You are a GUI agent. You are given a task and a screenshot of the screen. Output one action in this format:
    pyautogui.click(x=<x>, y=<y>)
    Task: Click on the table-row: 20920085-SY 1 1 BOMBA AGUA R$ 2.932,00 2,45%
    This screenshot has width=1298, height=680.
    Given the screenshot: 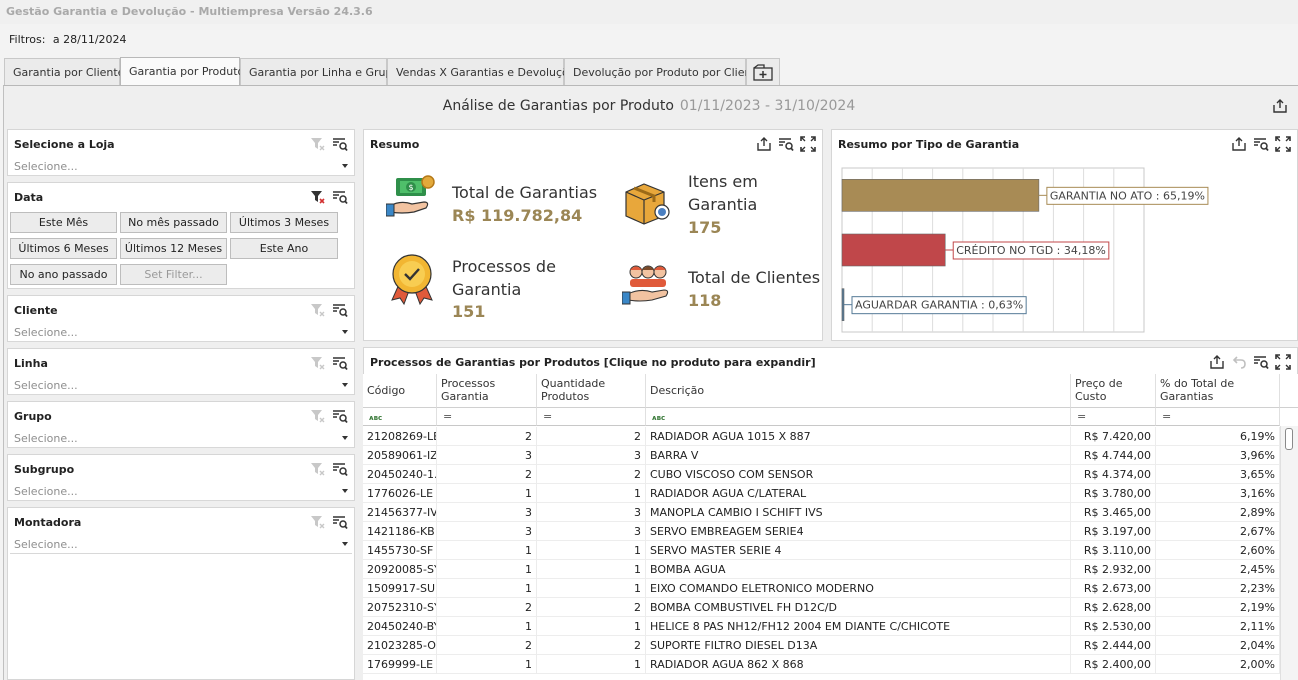 What is the action you would take?
    pyautogui.click(x=821, y=569)
    